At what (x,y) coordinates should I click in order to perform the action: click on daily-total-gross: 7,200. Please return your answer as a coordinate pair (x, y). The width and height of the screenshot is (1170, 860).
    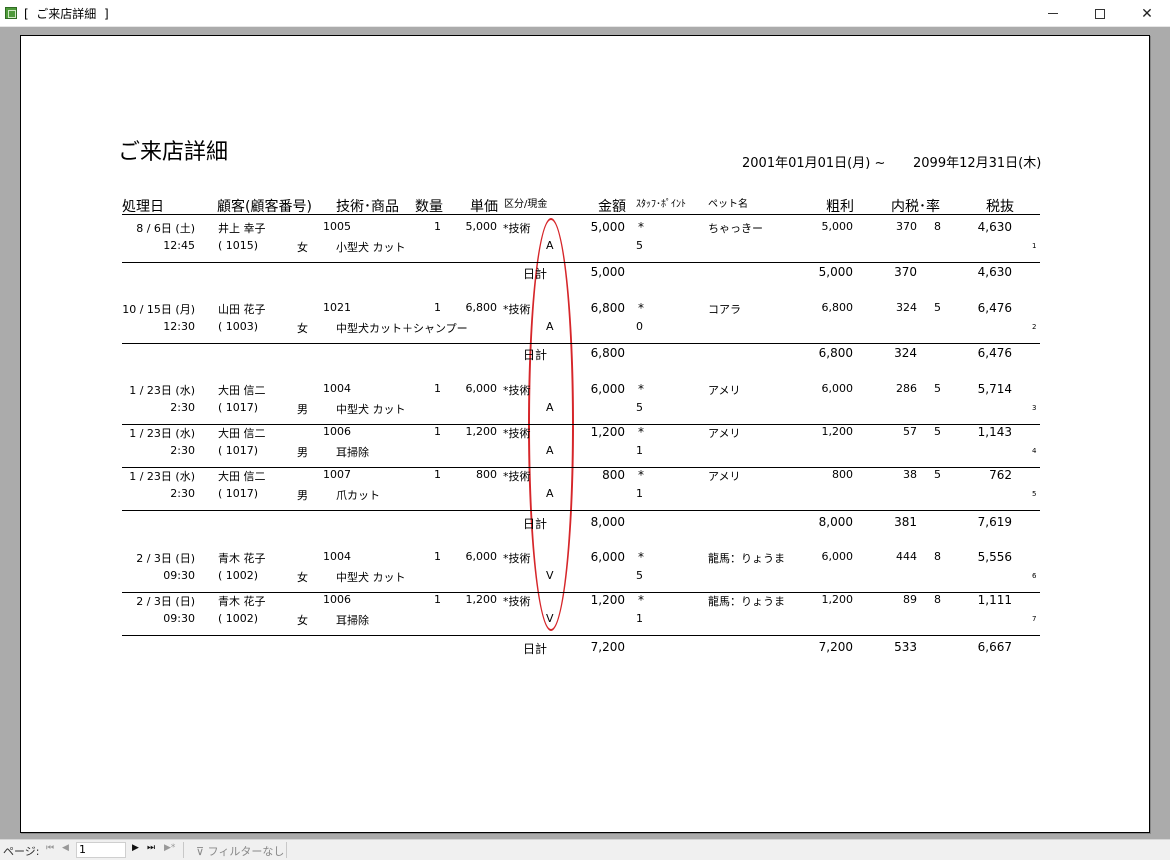
    Looking at the image, I should click on (835, 647).